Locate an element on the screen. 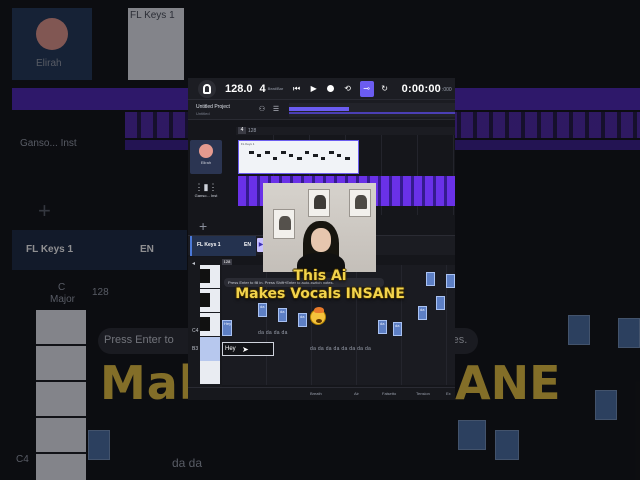 This screenshot has height=480, width=640. metronome-icon: ⊸ is located at coordinates (366, 88).